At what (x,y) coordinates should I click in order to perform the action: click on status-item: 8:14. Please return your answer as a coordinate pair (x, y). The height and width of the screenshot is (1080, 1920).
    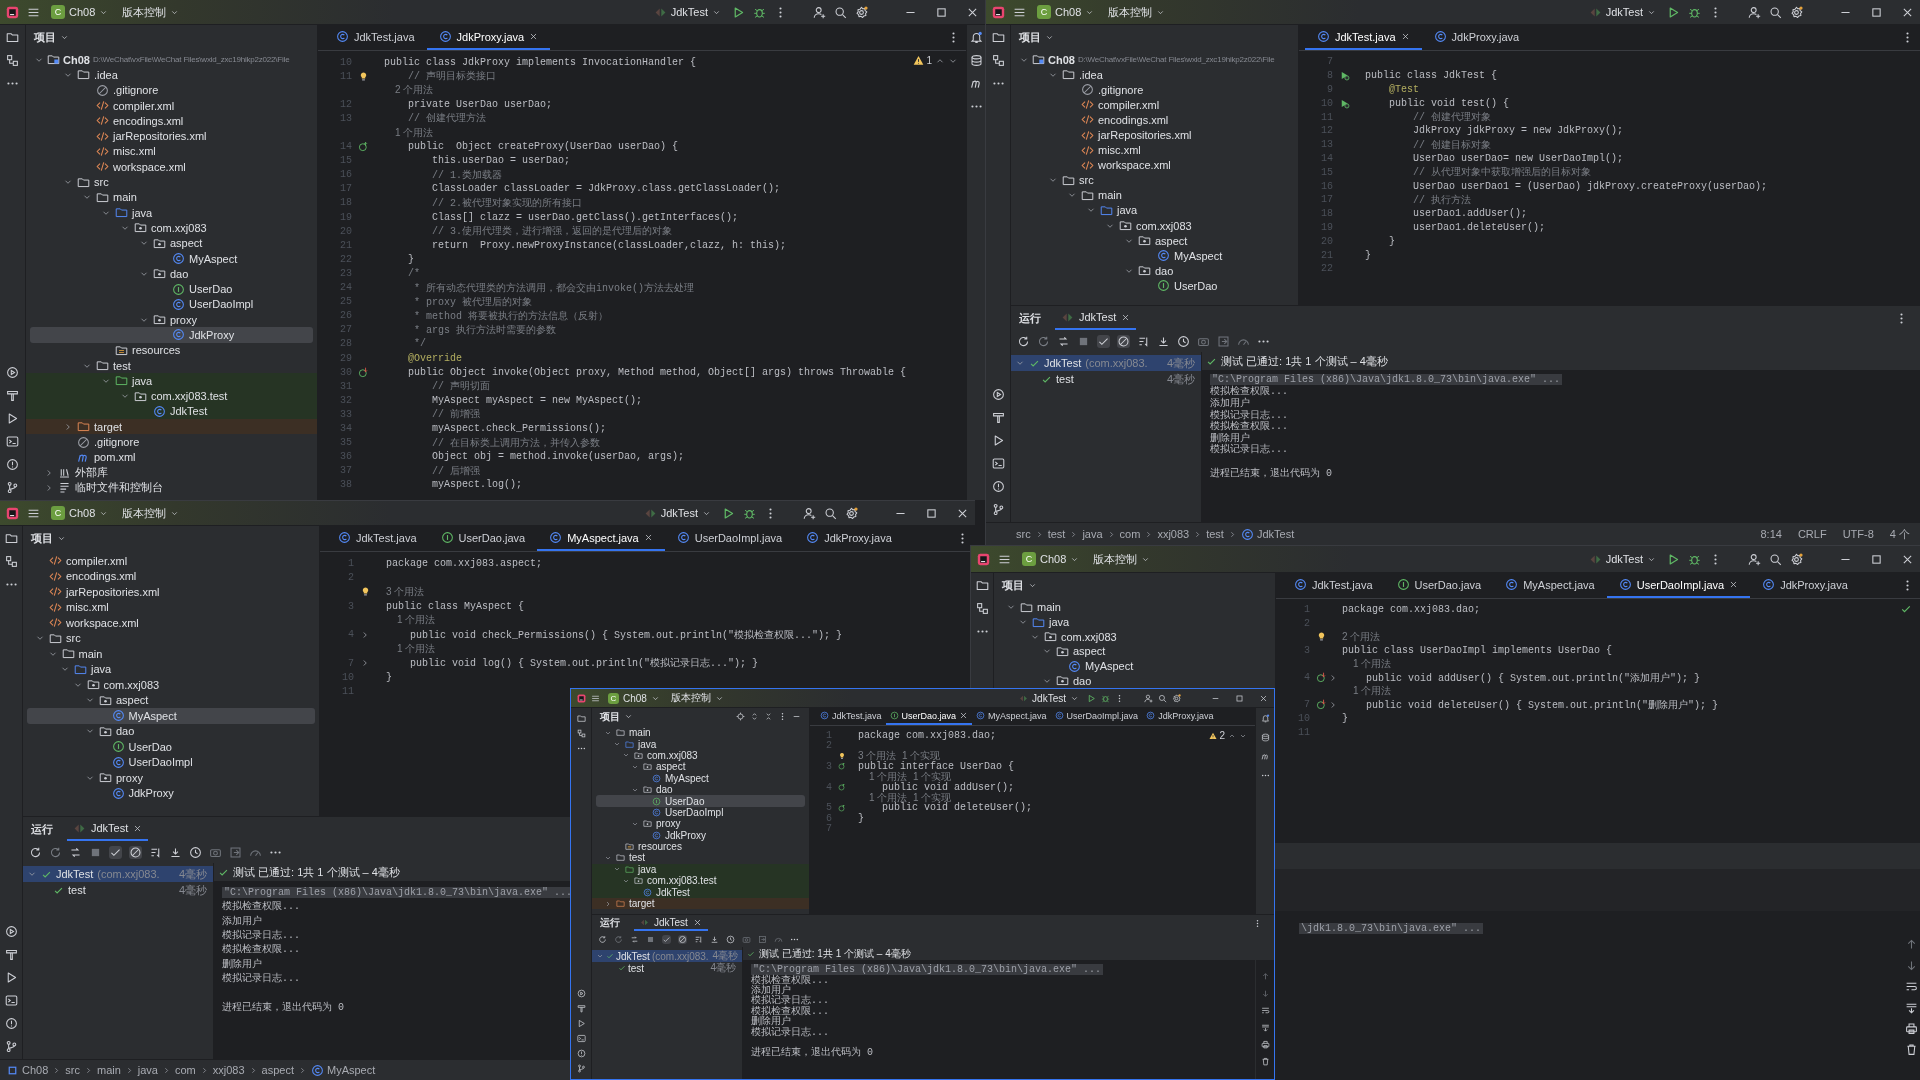
    Looking at the image, I should click on (1771, 534).